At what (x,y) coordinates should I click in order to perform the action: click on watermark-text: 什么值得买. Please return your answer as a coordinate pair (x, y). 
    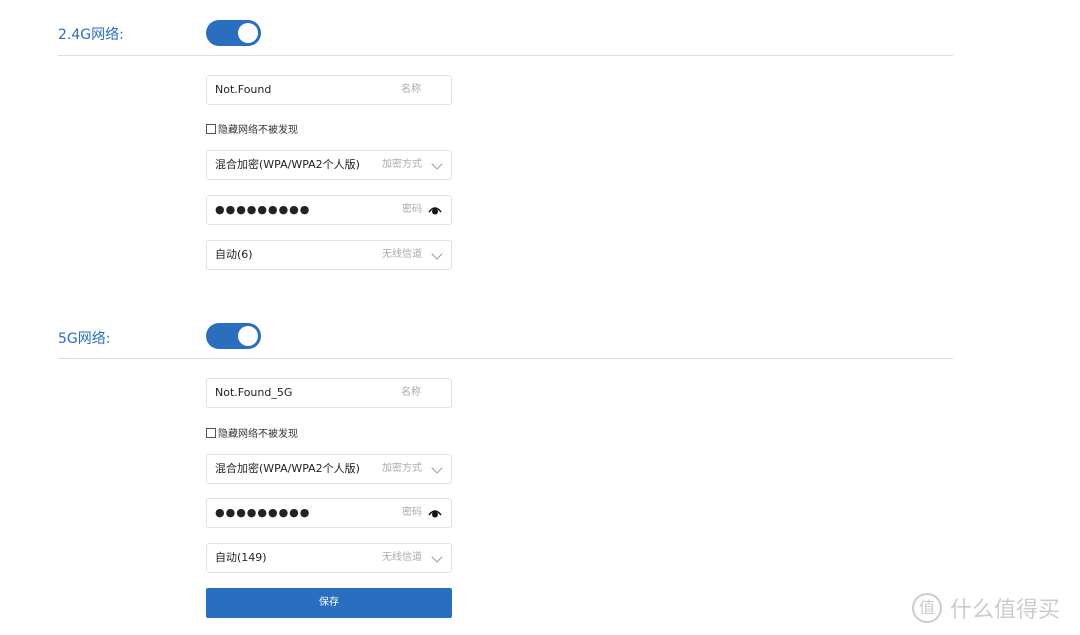
    Looking at the image, I should click on (1005, 610).